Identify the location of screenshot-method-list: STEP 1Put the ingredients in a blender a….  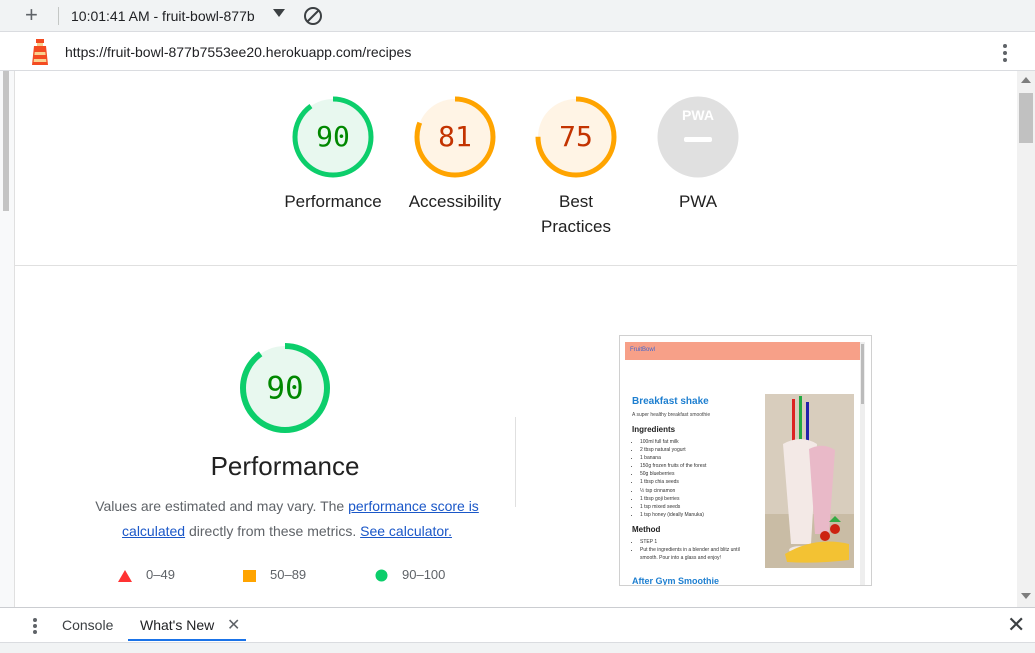
(699, 550).